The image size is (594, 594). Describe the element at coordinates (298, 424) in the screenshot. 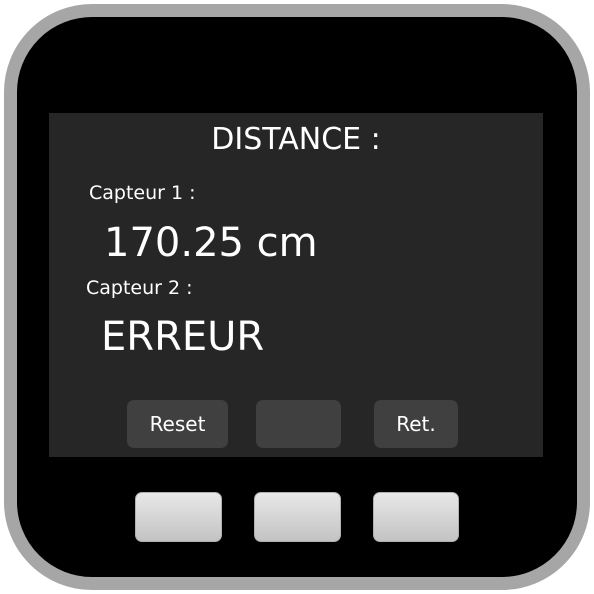

I see `middle-softkey` at that location.